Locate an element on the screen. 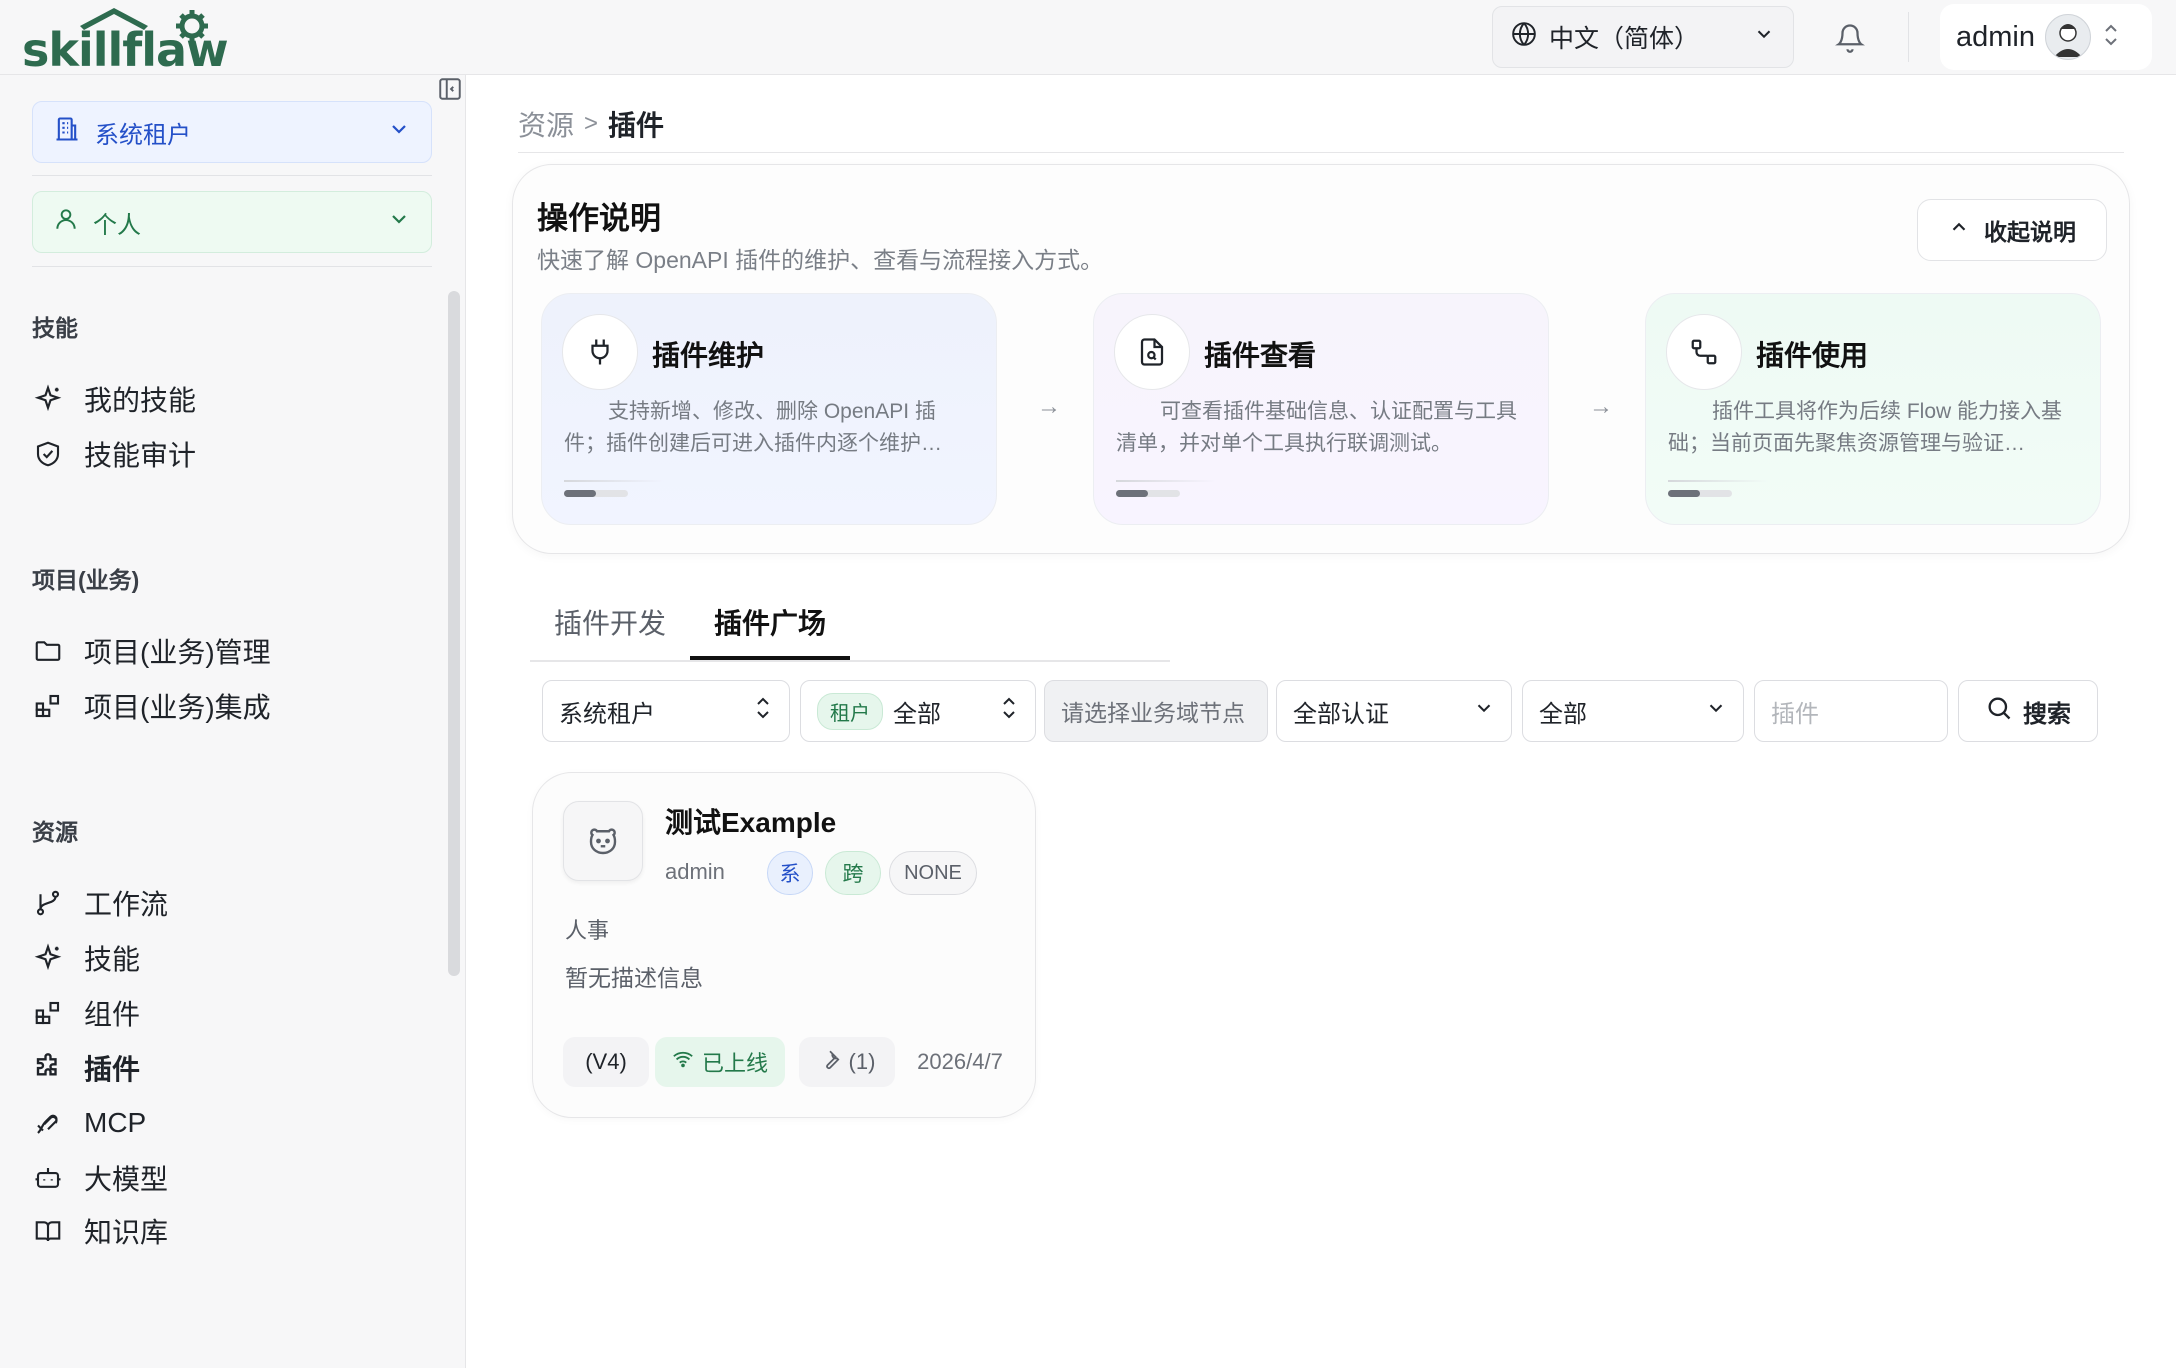  language-label: 中文（简体） is located at coordinates (1624, 39).